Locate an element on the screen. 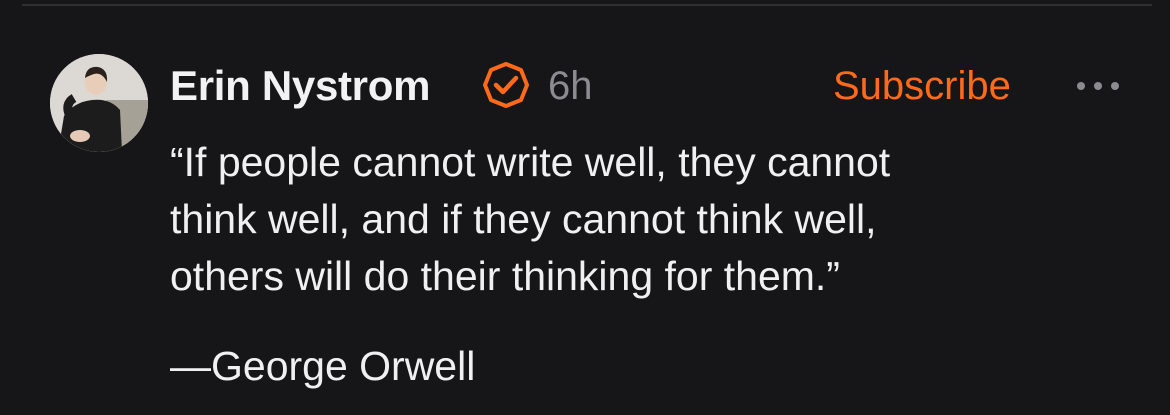 Image resolution: width=1170 pixels, height=415 pixels. avatar-image is located at coordinates (99, 103).